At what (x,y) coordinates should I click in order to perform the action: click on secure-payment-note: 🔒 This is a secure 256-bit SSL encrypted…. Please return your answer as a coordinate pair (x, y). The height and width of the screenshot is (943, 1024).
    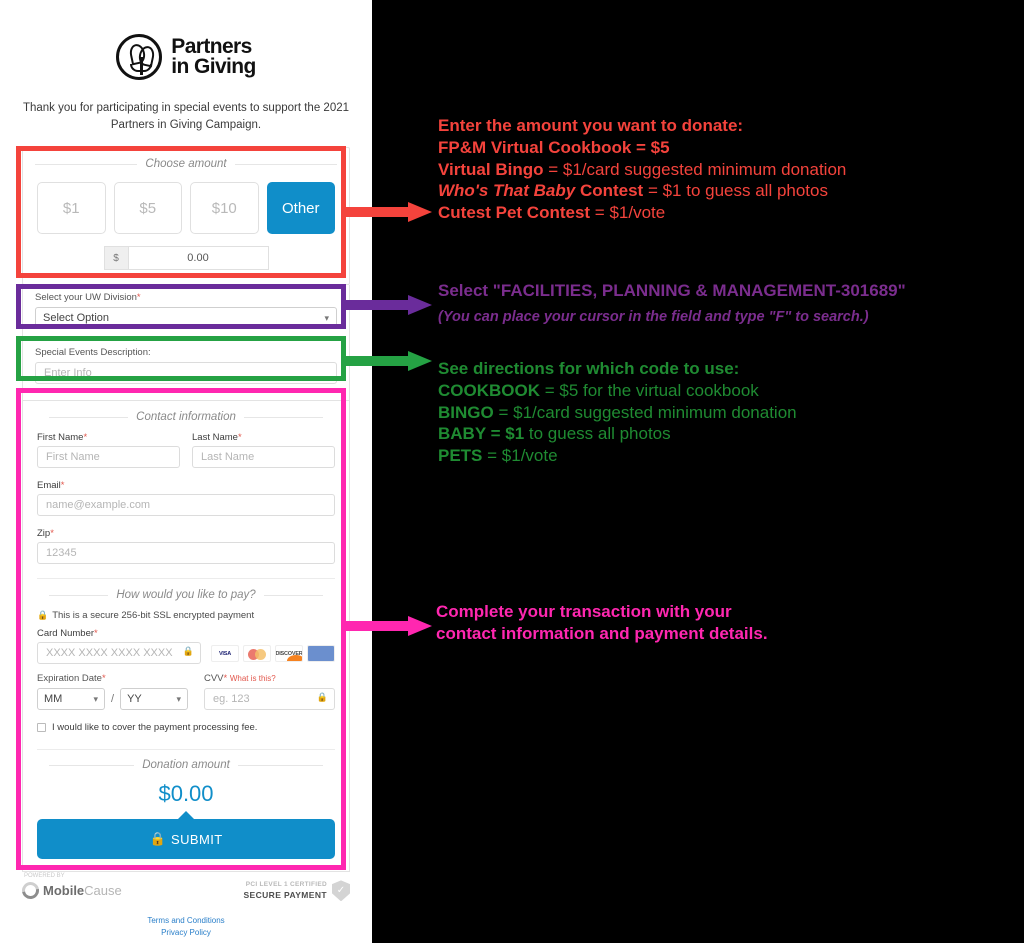
    Looking at the image, I should click on (146, 616).